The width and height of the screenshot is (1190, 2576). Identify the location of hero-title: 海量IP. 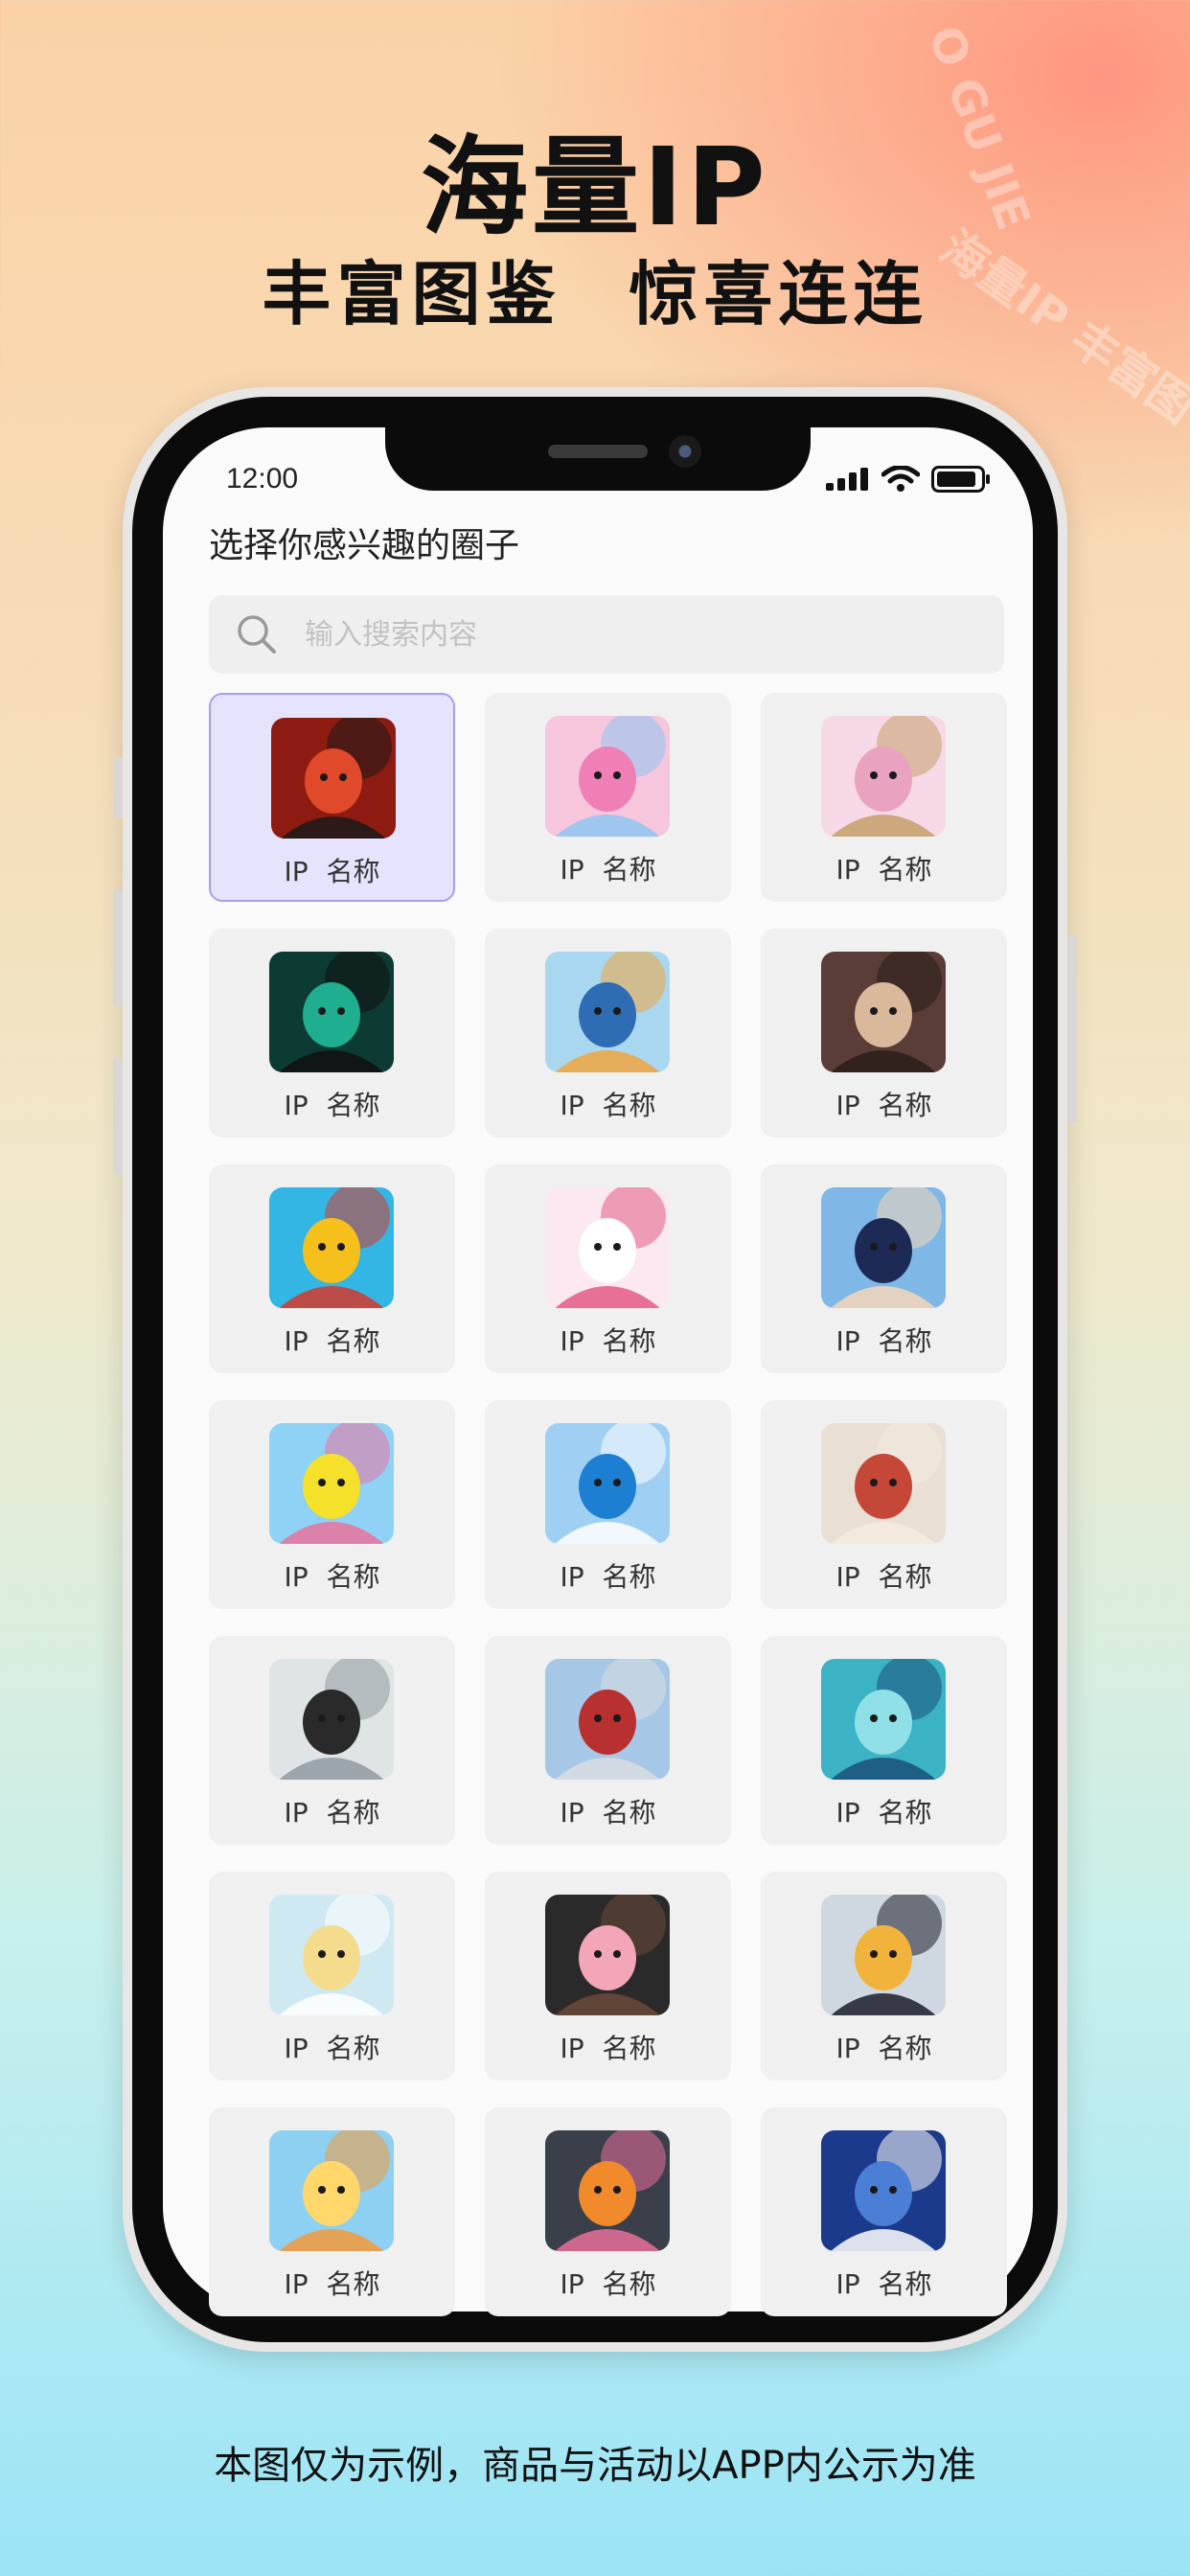
(595, 188).